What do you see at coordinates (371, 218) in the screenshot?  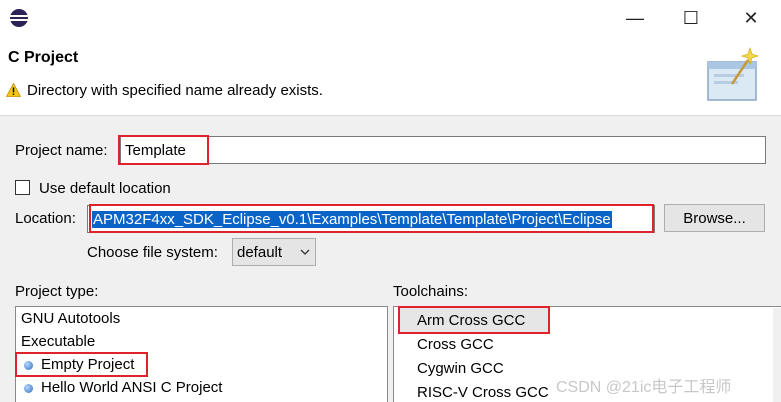 I see `highlight-box-location` at bounding box center [371, 218].